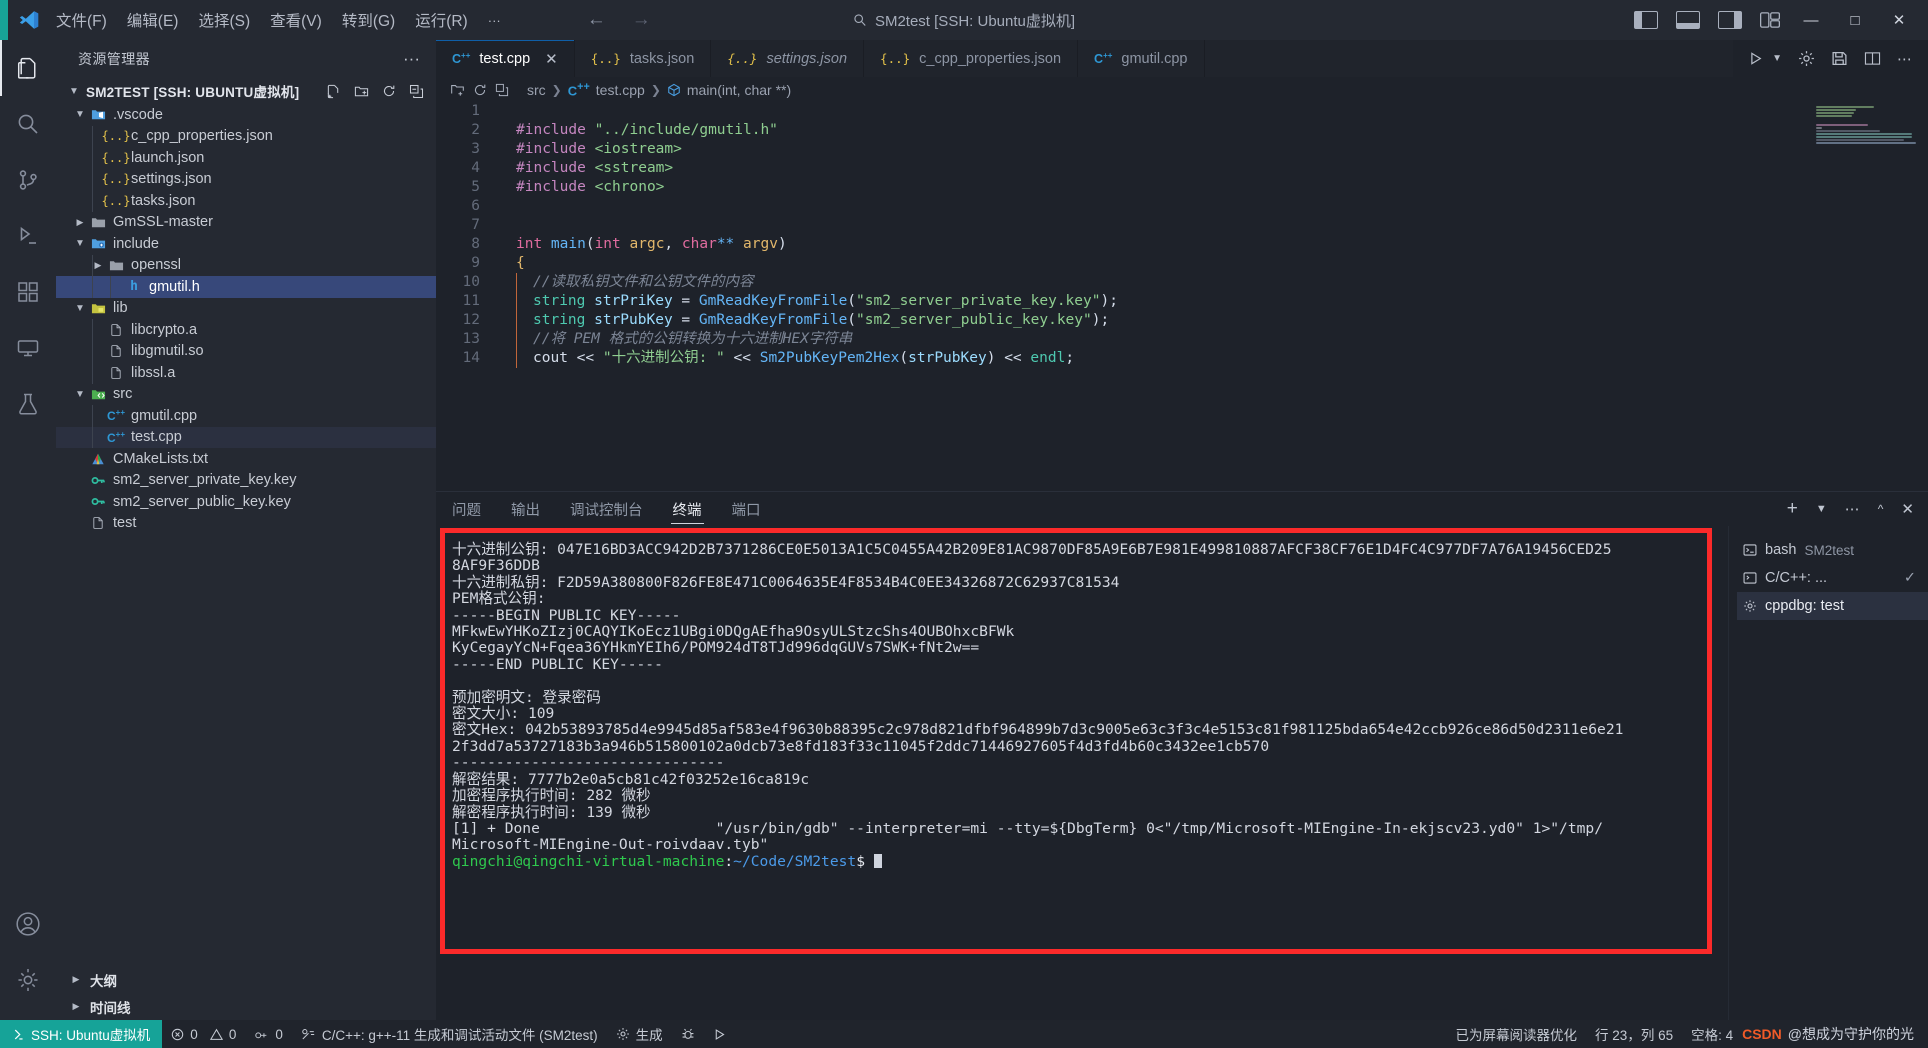 The image size is (1928, 1048). I want to click on tree-item-libcrypto-a: libcrypto.a, so click(246, 330).